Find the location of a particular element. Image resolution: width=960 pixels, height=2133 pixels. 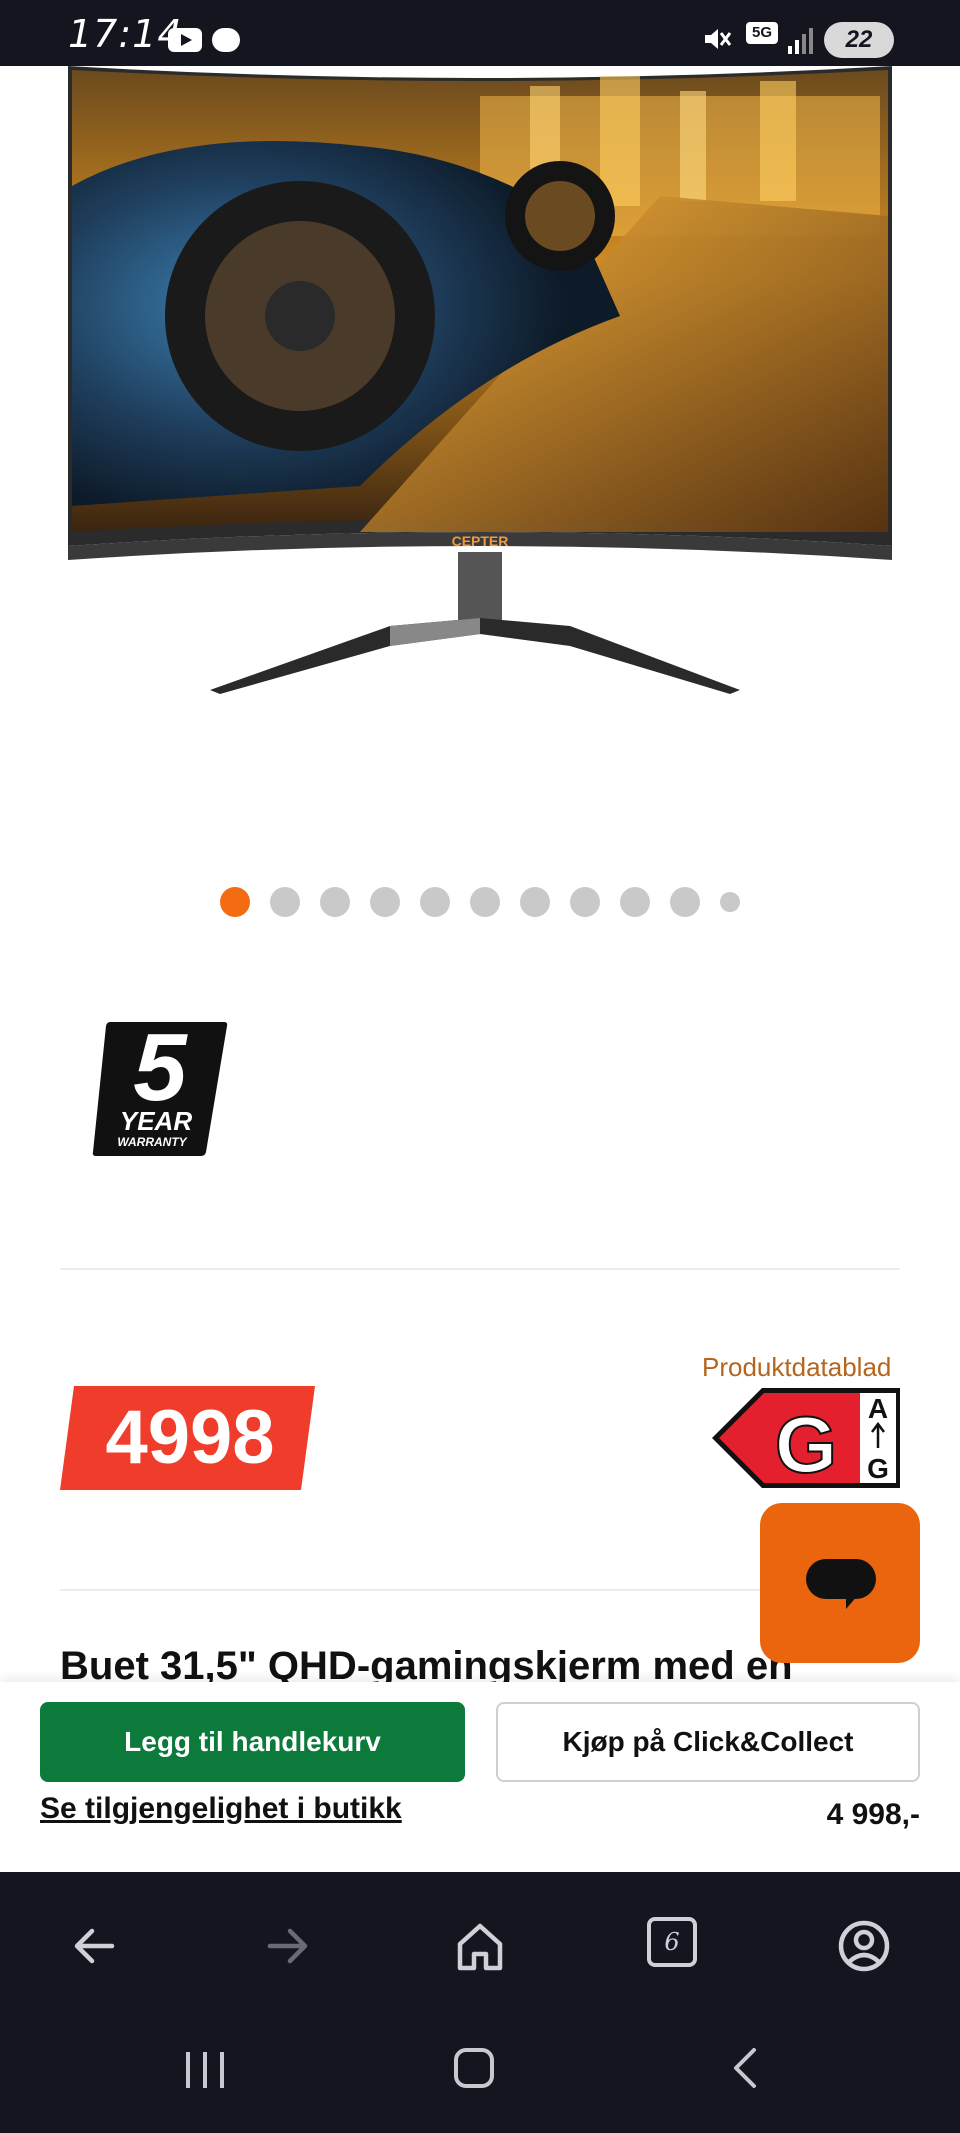

account-icon is located at coordinates (864, 1946).